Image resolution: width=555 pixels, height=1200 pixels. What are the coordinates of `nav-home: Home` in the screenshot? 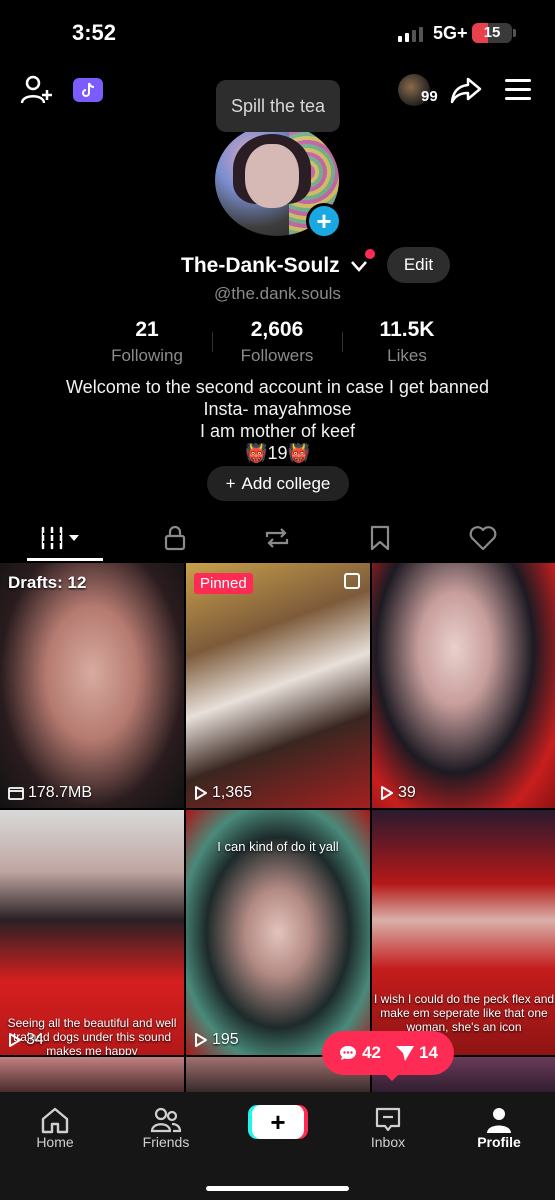 It's located at (55, 1124).